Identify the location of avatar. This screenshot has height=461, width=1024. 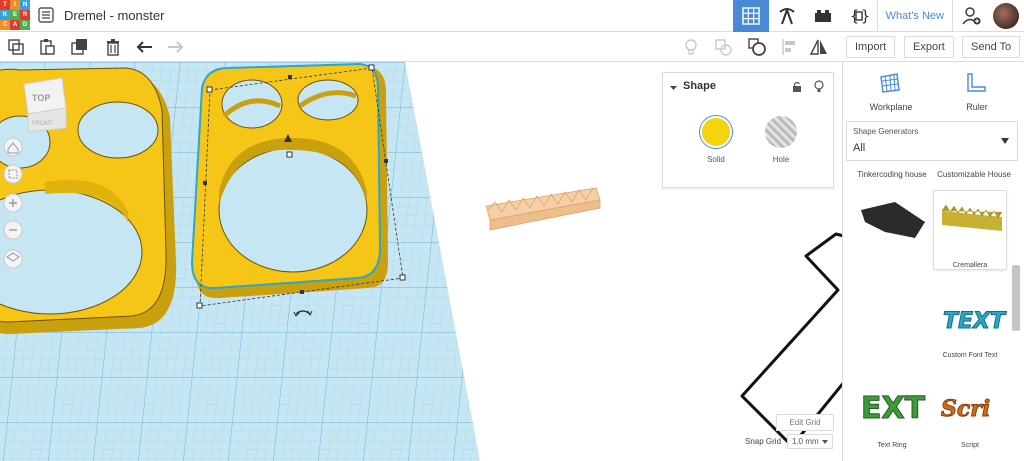
(1006, 16).